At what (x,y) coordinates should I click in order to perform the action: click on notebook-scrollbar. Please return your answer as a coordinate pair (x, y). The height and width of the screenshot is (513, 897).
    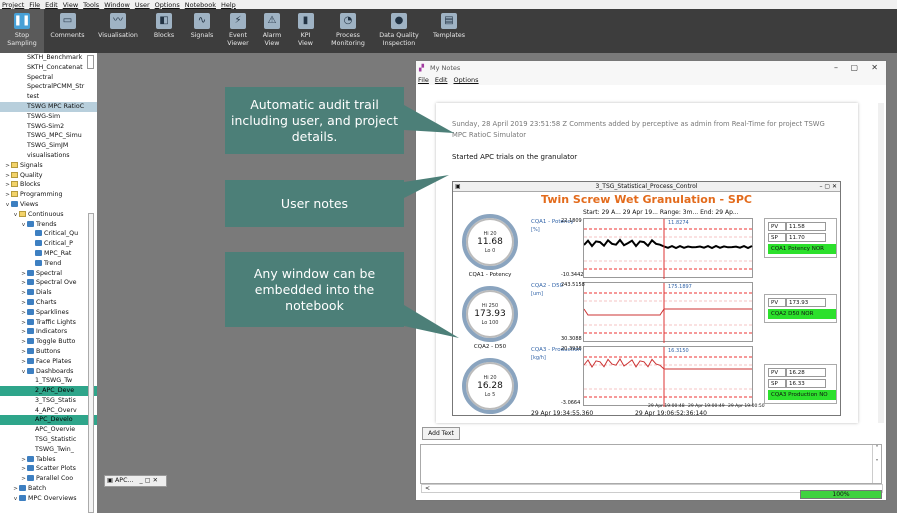
    Looking at the image, I should click on (881, 263).